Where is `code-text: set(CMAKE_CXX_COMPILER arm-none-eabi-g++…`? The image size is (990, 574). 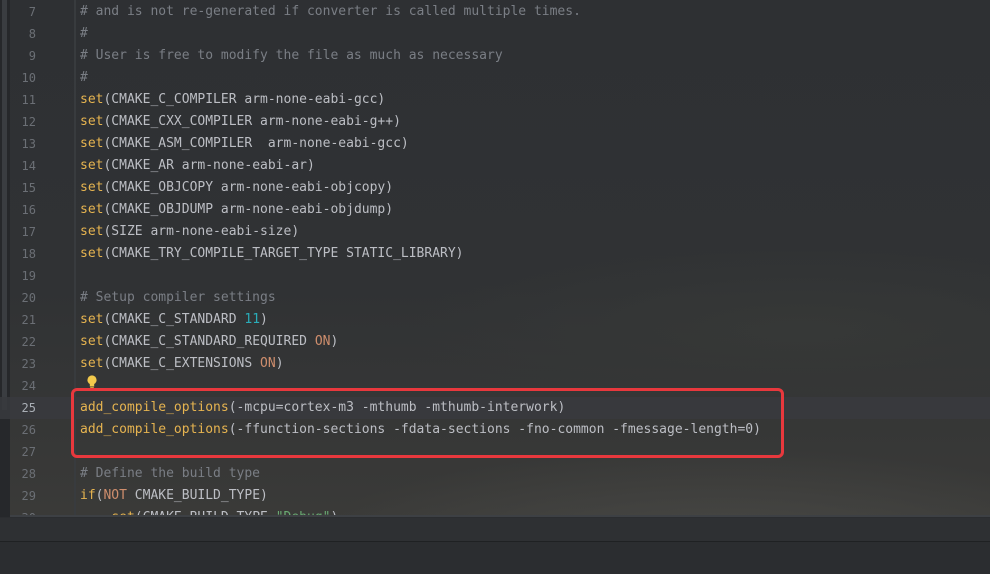 code-text: set(CMAKE_CXX_COMPILER arm-none-eabi-g++… is located at coordinates (240, 122).